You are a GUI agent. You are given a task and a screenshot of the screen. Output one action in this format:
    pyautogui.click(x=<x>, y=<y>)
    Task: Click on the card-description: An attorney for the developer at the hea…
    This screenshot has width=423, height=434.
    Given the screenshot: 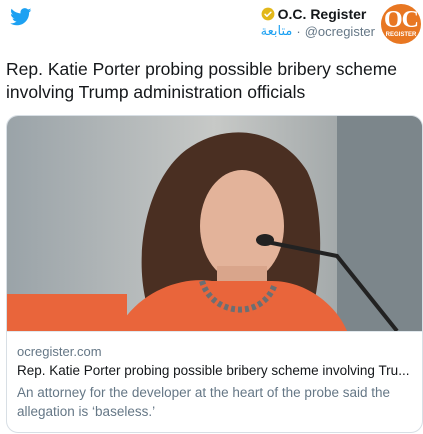 What is the action you would take?
    pyautogui.click(x=203, y=402)
    